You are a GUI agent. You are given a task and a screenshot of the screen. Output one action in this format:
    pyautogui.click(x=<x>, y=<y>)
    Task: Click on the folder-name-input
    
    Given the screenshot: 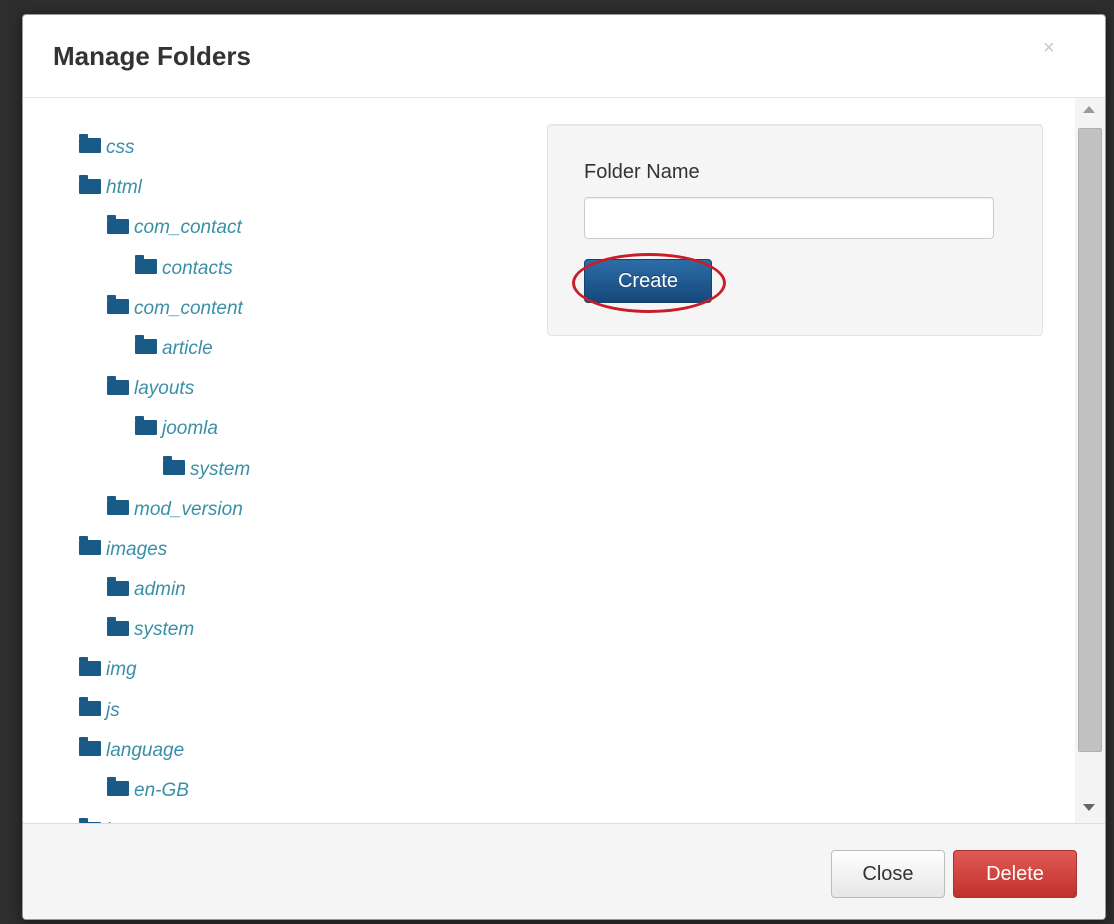 What is the action you would take?
    pyautogui.click(x=789, y=218)
    